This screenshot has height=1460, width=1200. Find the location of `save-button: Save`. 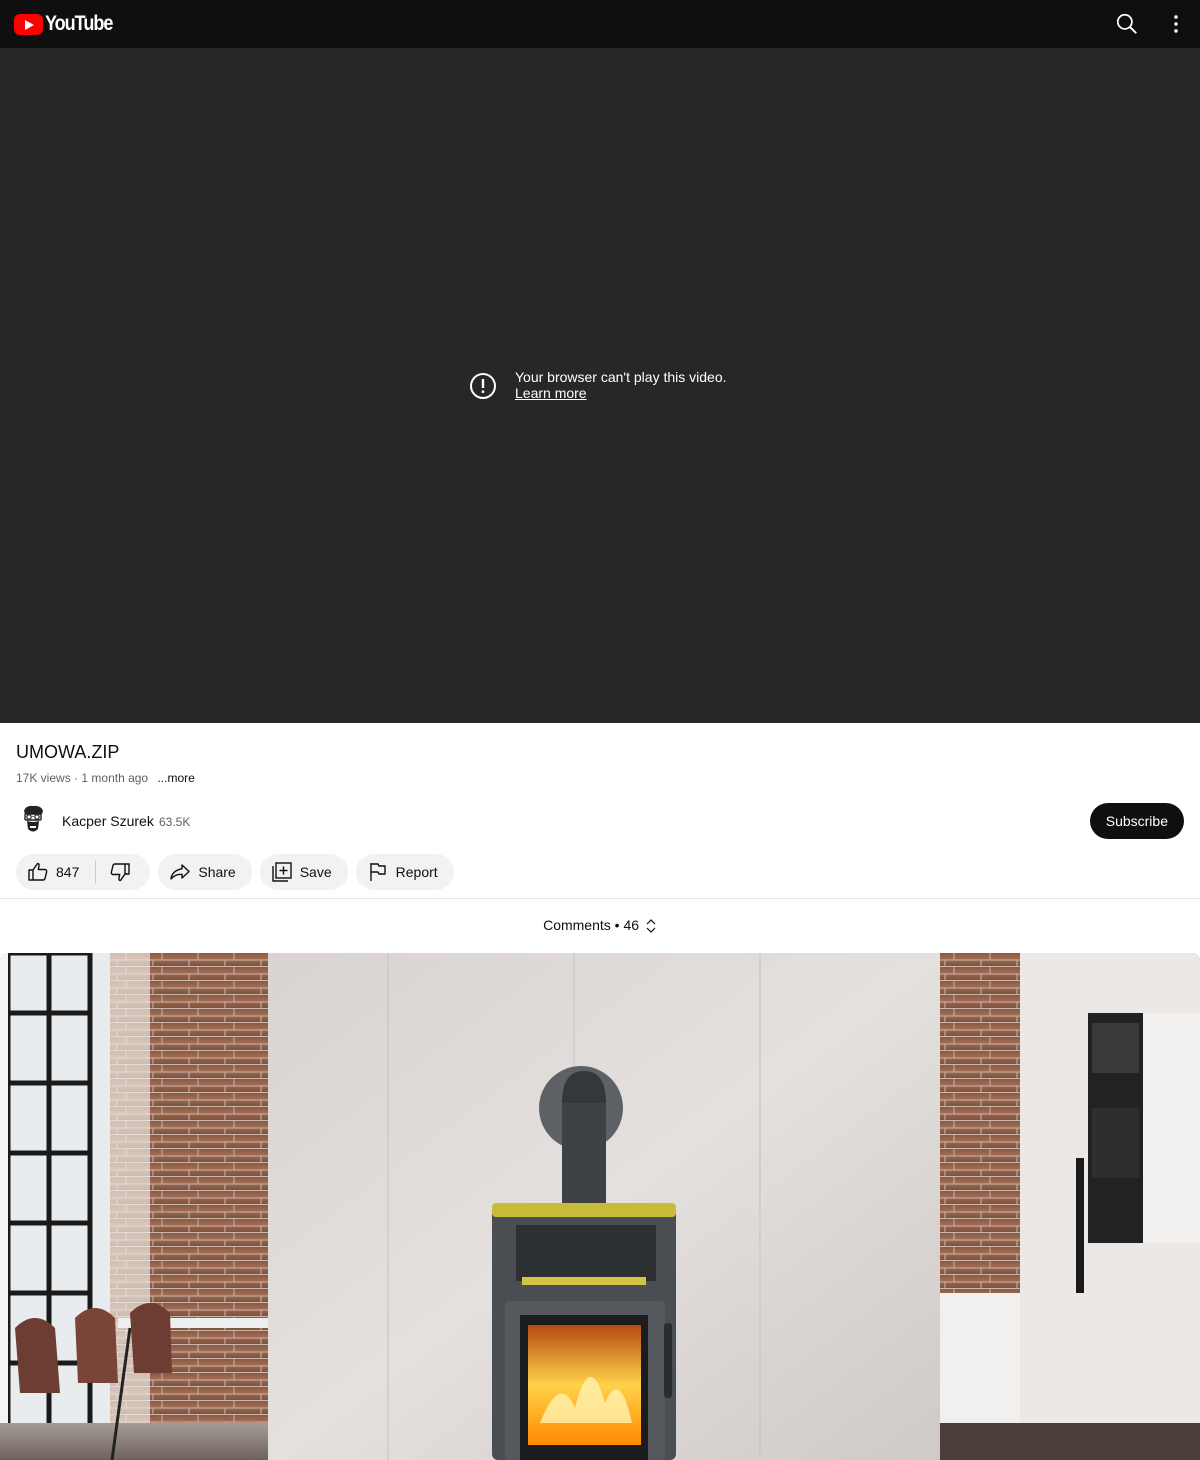

save-button: Save is located at coordinates (303, 872).